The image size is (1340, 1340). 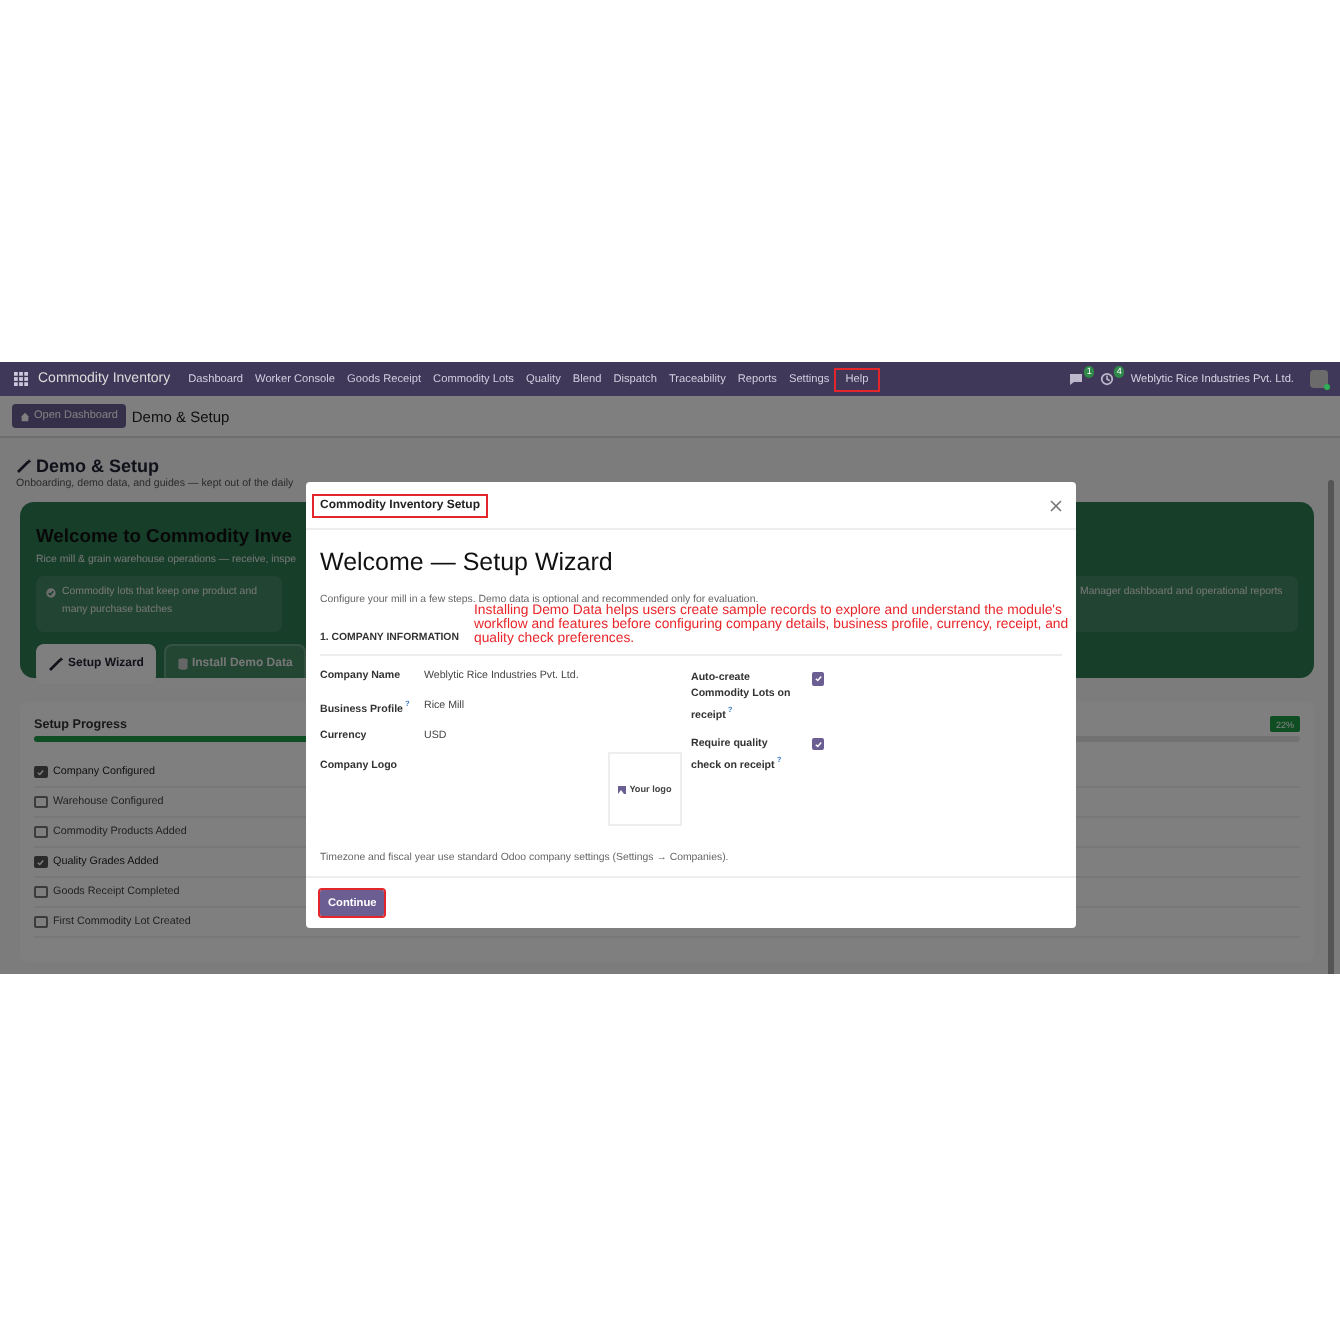 What do you see at coordinates (51, 593) in the screenshot?
I see `check-circle-icon` at bounding box center [51, 593].